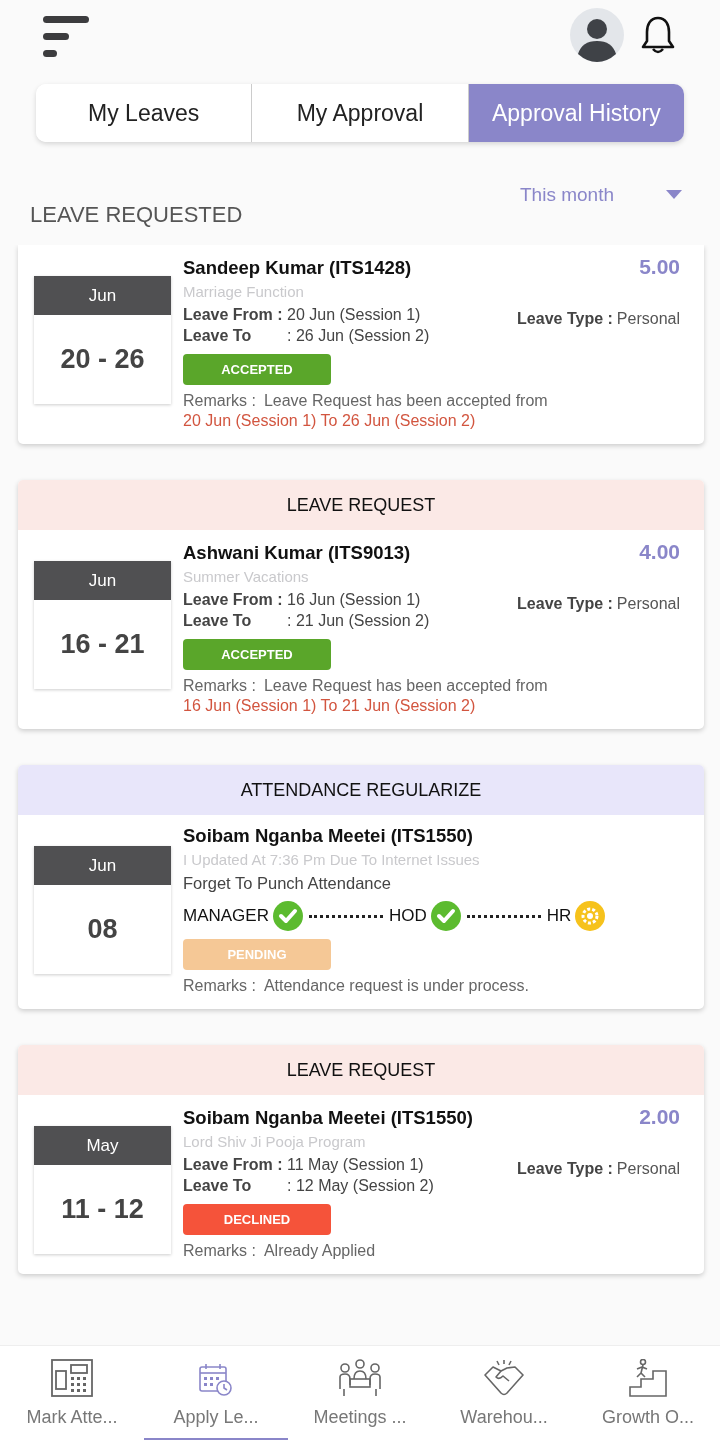  Describe the element at coordinates (361, 790) in the screenshot. I see `card-header: ATTENDANCE REGULARIZE` at that location.